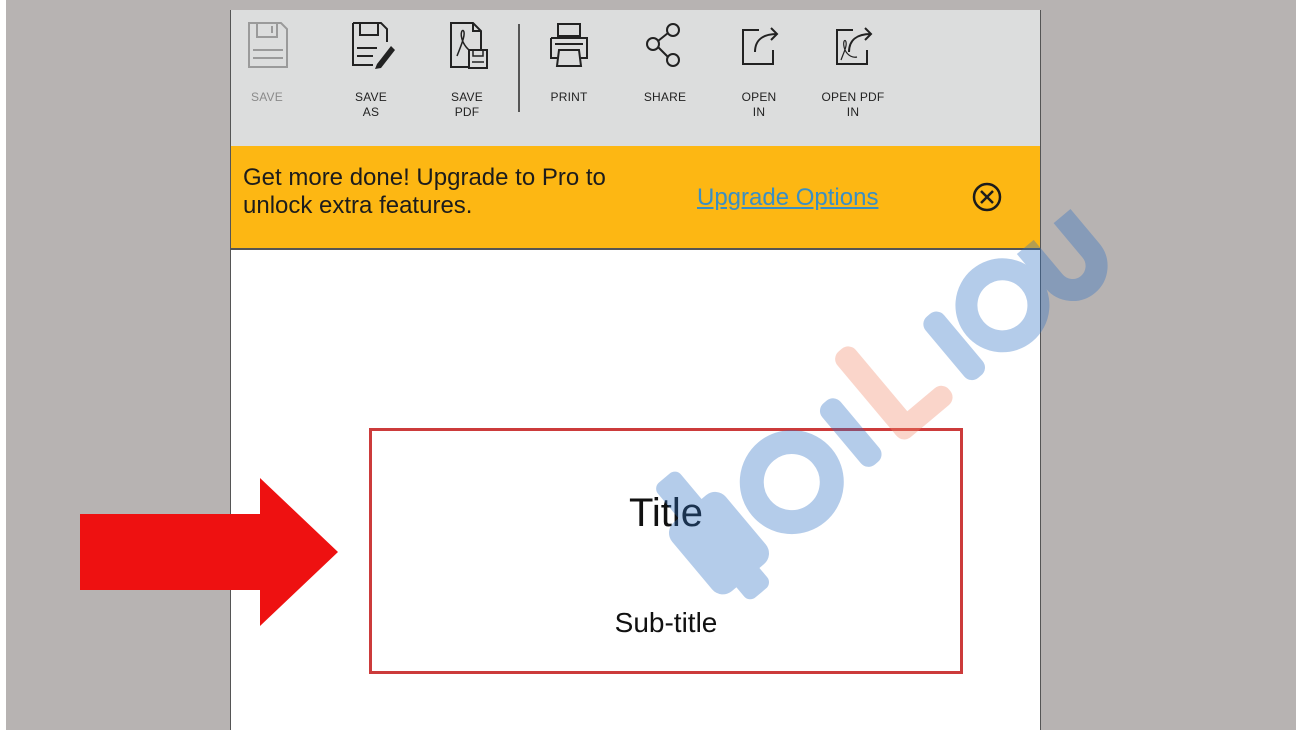  What do you see at coordinates (569, 97) in the screenshot?
I see `print-label: PRINT` at bounding box center [569, 97].